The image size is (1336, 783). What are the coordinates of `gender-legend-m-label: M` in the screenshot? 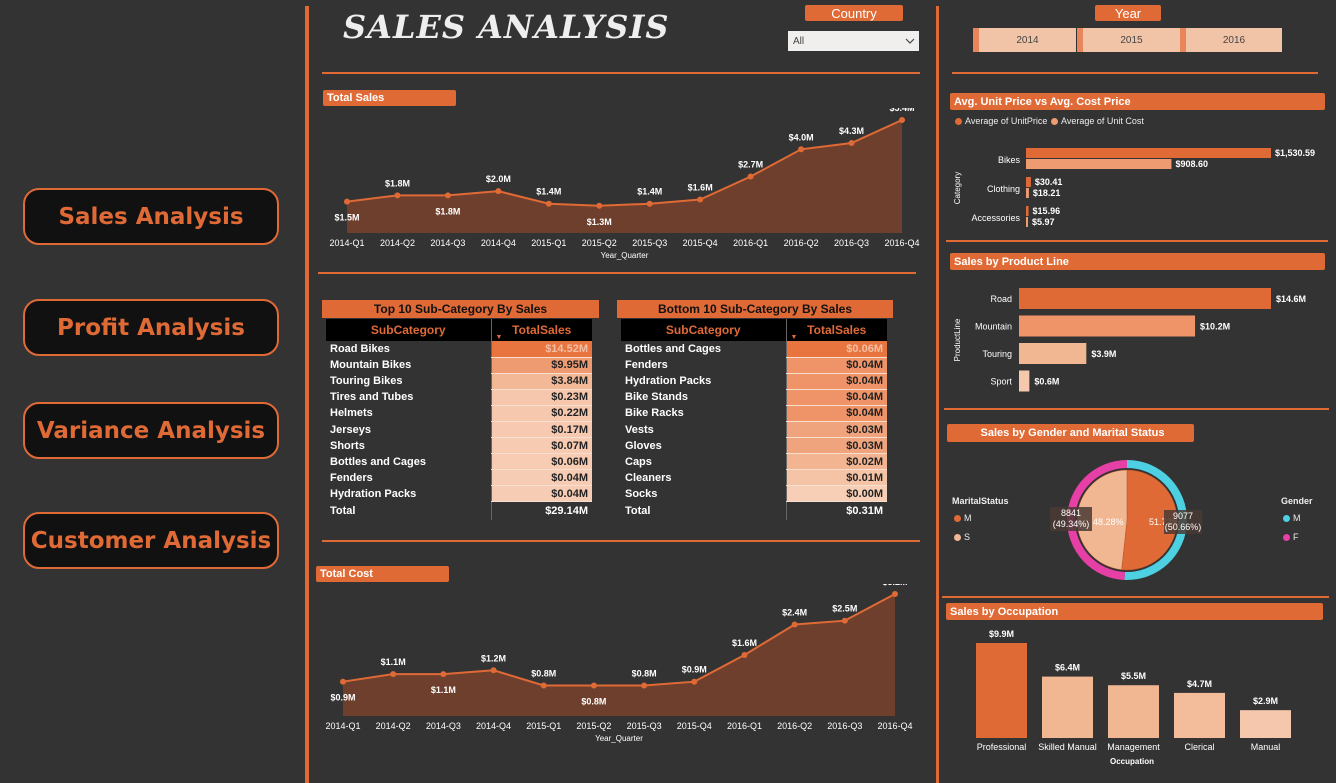 It's located at (1297, 518).